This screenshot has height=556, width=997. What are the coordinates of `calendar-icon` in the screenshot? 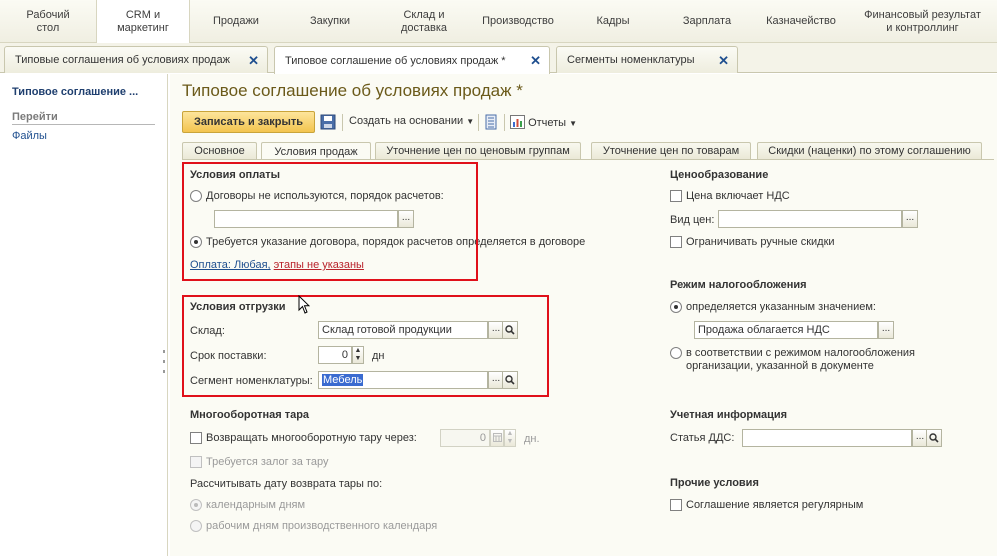 It's located at (497, 438).